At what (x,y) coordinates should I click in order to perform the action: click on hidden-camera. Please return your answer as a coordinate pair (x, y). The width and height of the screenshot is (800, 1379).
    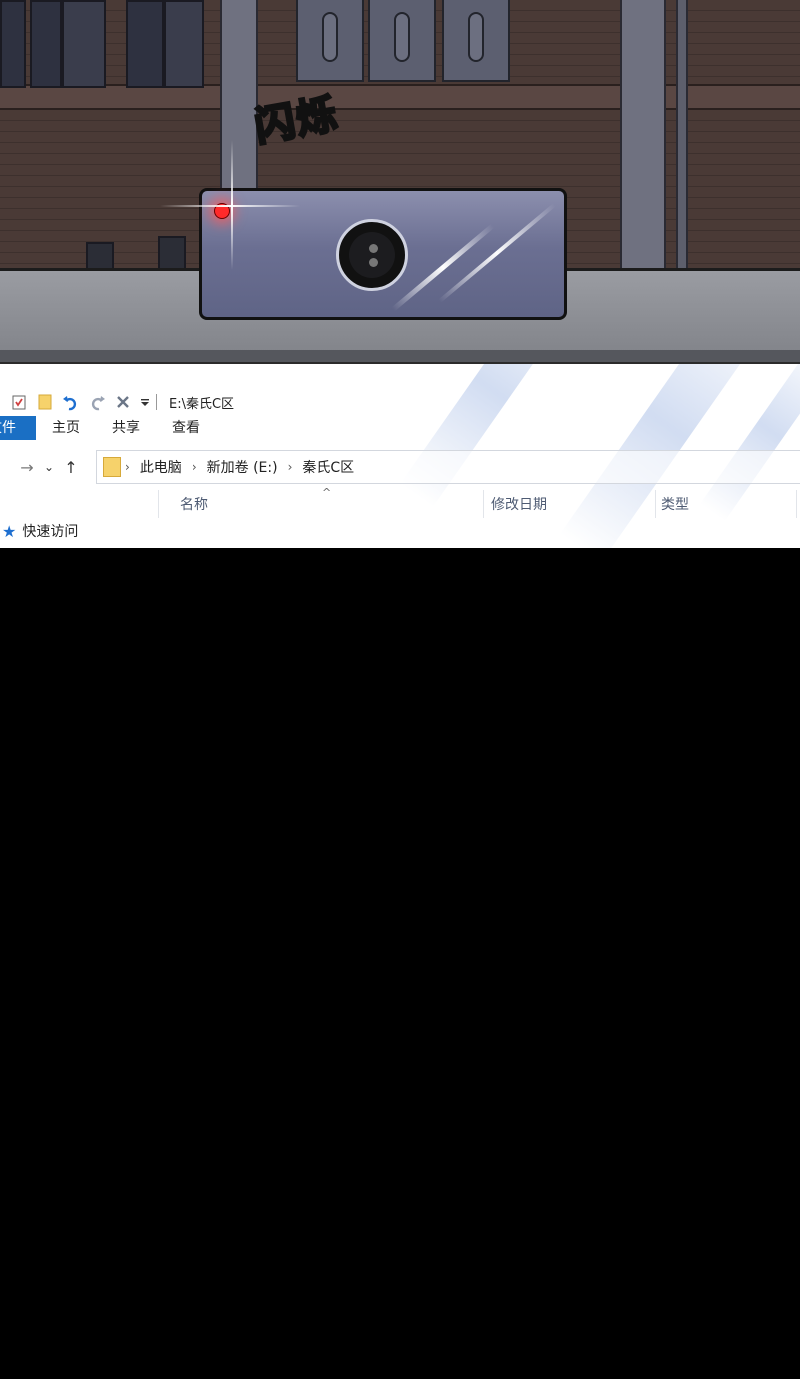
    Looking at the image, I should click on (383, 254).